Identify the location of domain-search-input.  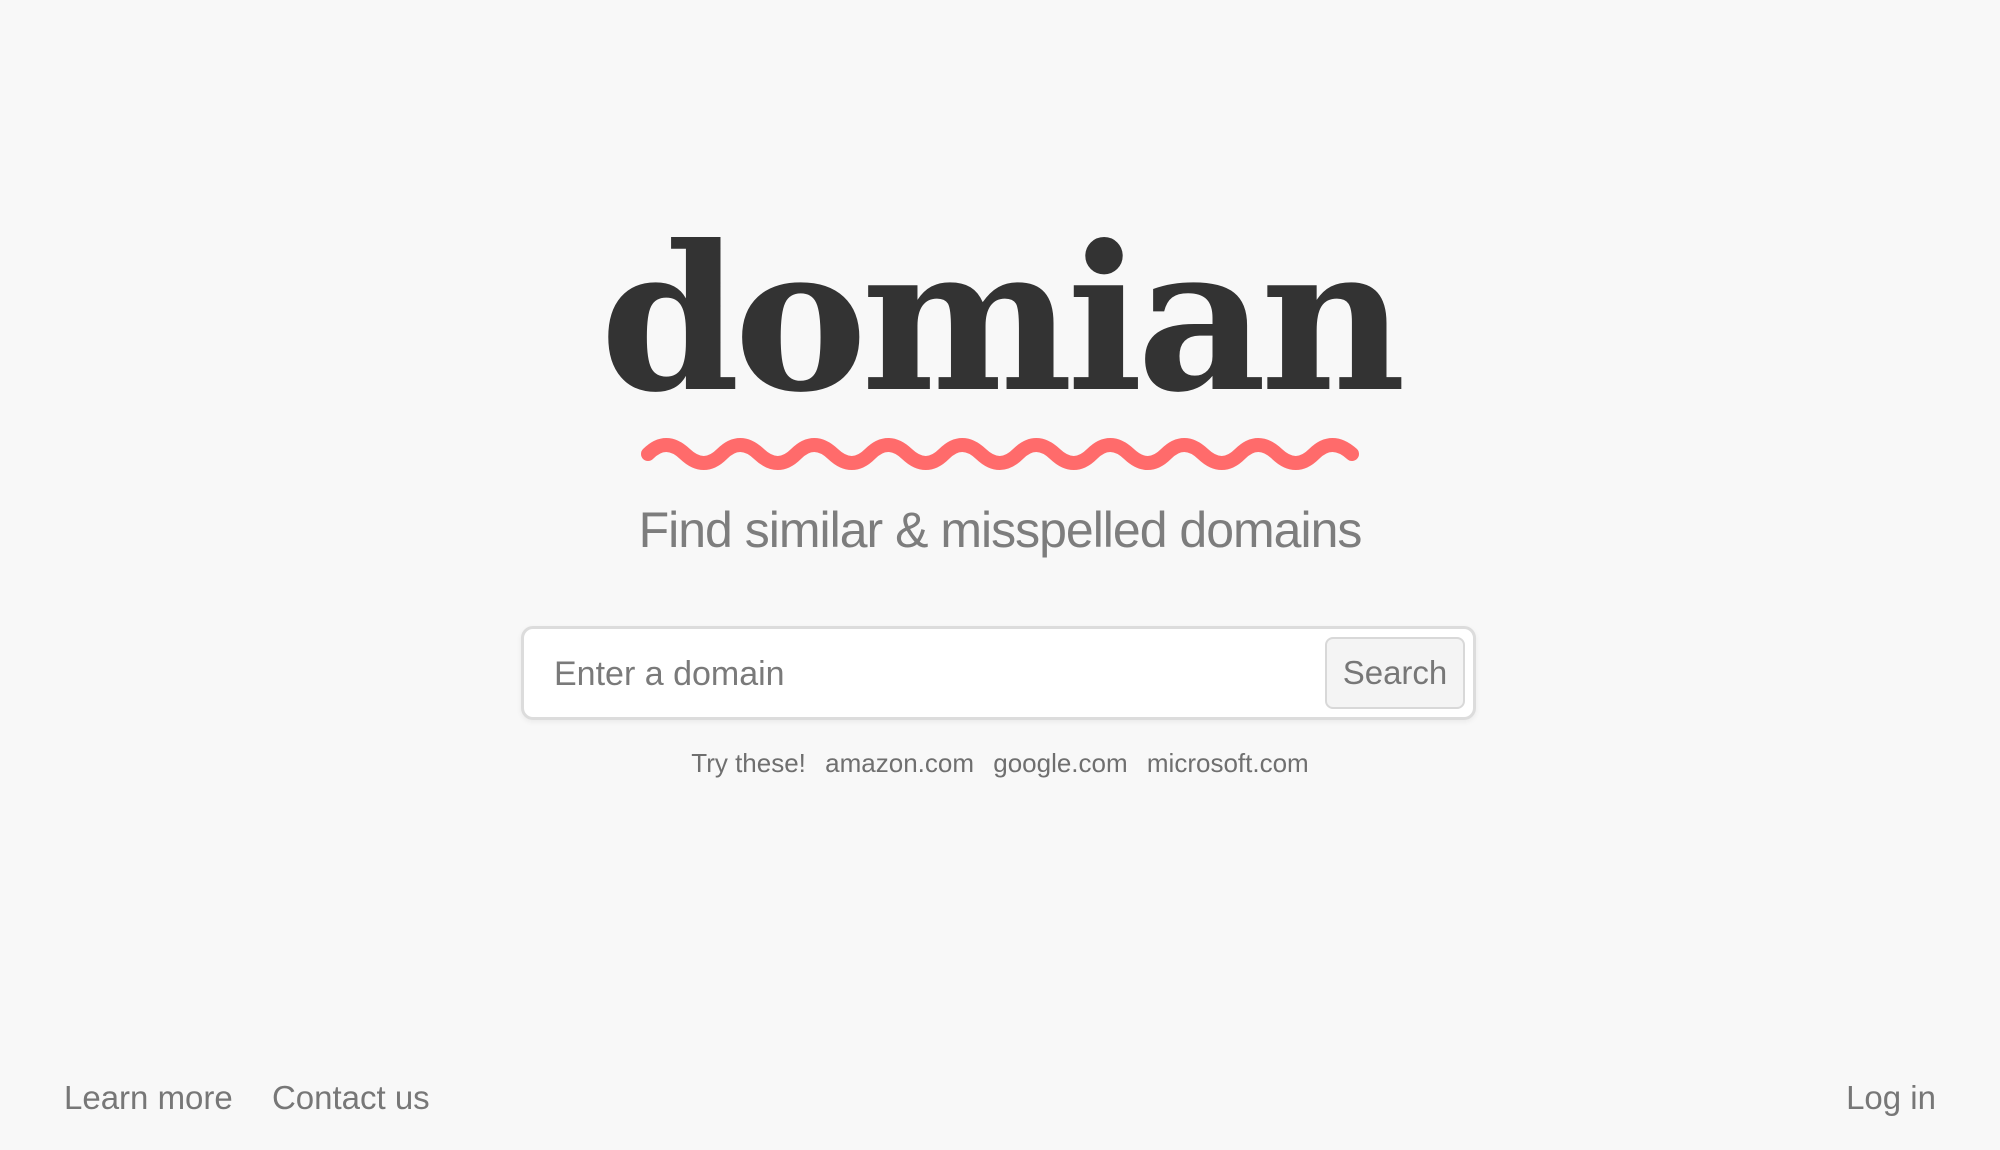
(934, 674).